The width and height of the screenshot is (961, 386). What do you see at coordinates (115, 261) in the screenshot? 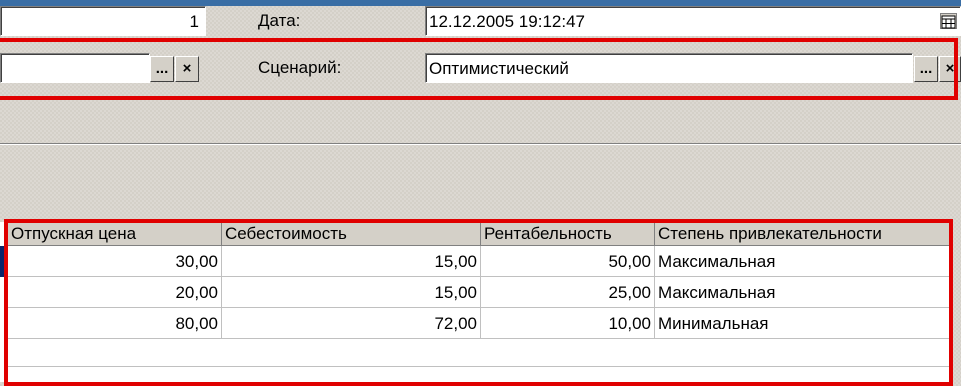
I see `table-cell: 30,00` at bounding box center [115, 261].